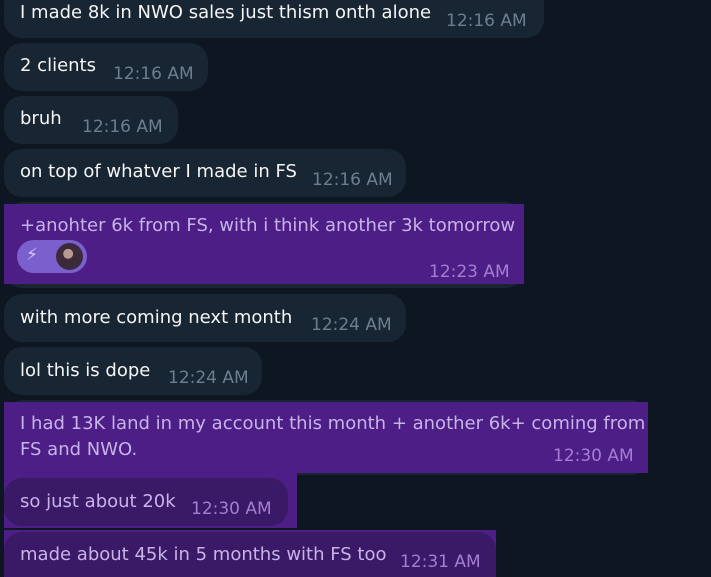 This screenshot has width=711, height=577. Describe the element at coordinates (41, 118) in the screenshot. I see `message-text: bruh` at that location.